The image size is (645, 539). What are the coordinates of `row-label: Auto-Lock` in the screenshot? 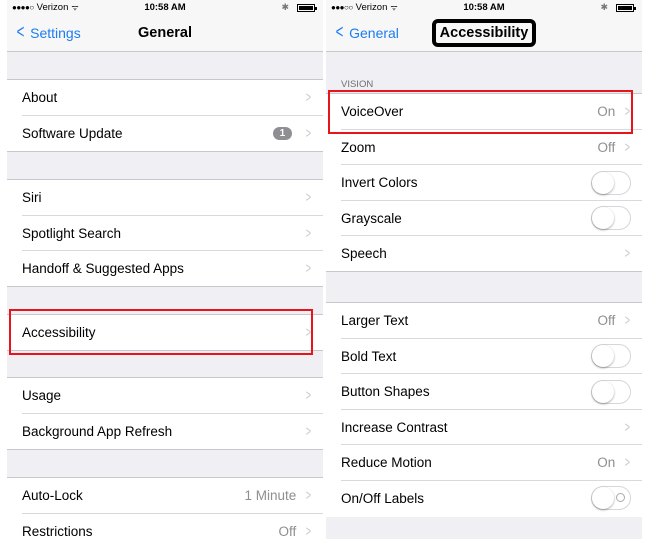 It's located at (52, 496).